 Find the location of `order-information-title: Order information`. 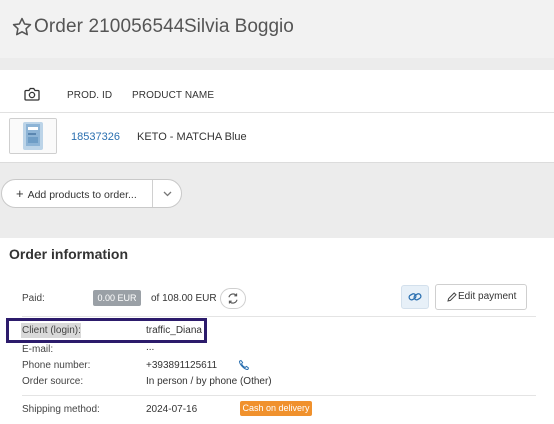

order-information-title: Order information is located at coordinates (69, 254).